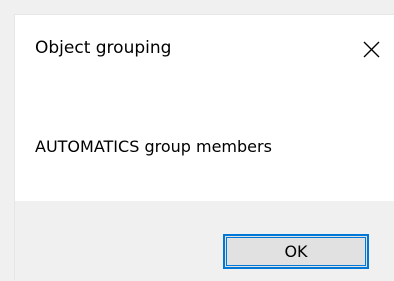 The width and height of the screenshot is (394, 281). Describe the element at coordinates (103, 48) in the screenshot. I see `dialog-title: Object grouping` at that location.